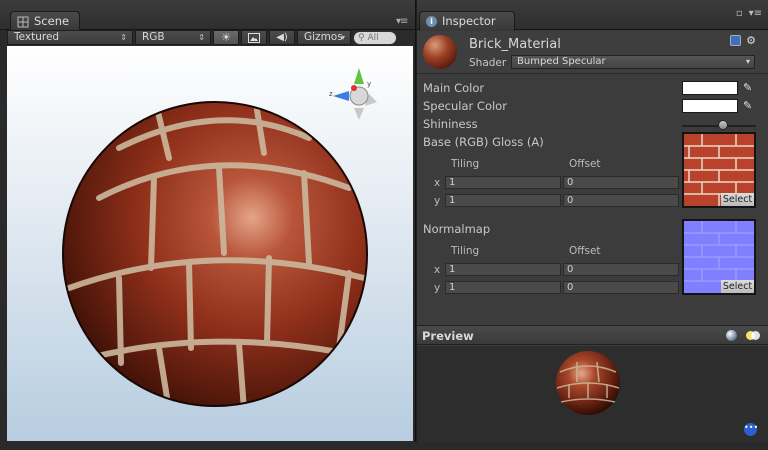 The image size is (768, 450). What do you see at coordinates (710, 106) in the screenshot?
I see `specular-color-swatch` at bounding box center [710, 106].